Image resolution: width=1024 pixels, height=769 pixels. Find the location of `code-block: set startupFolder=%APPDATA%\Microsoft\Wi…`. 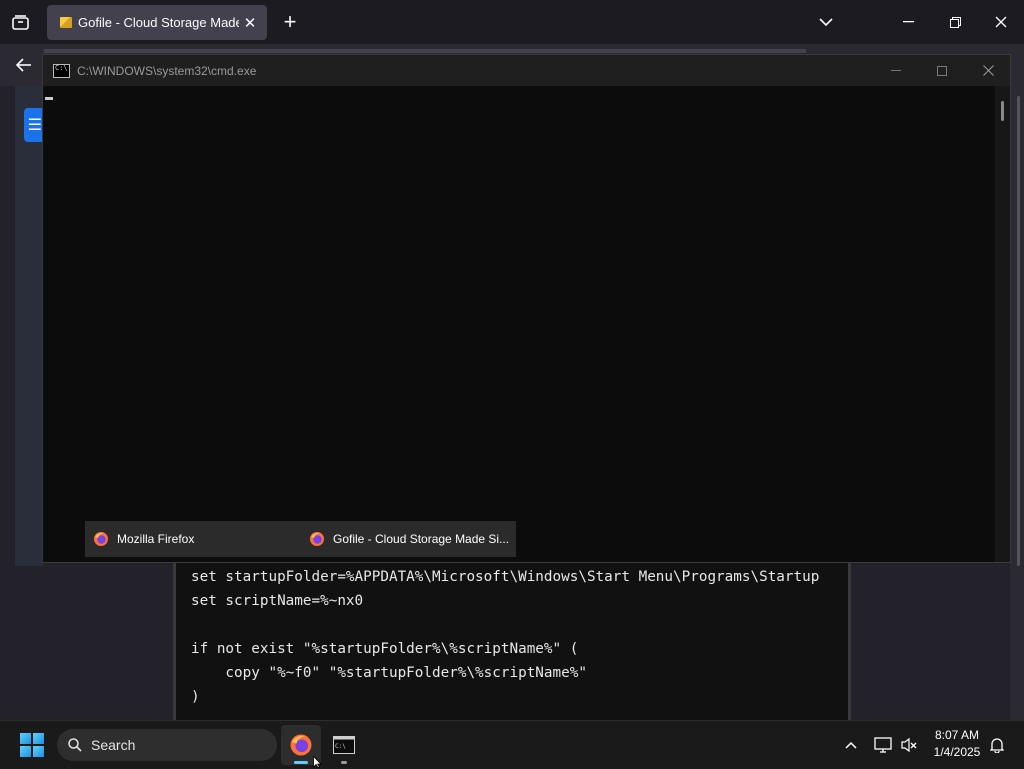

code-block: set startupFolder=%APPDATA%\Microsoft\Wi… is located at coordinates (512, 641).